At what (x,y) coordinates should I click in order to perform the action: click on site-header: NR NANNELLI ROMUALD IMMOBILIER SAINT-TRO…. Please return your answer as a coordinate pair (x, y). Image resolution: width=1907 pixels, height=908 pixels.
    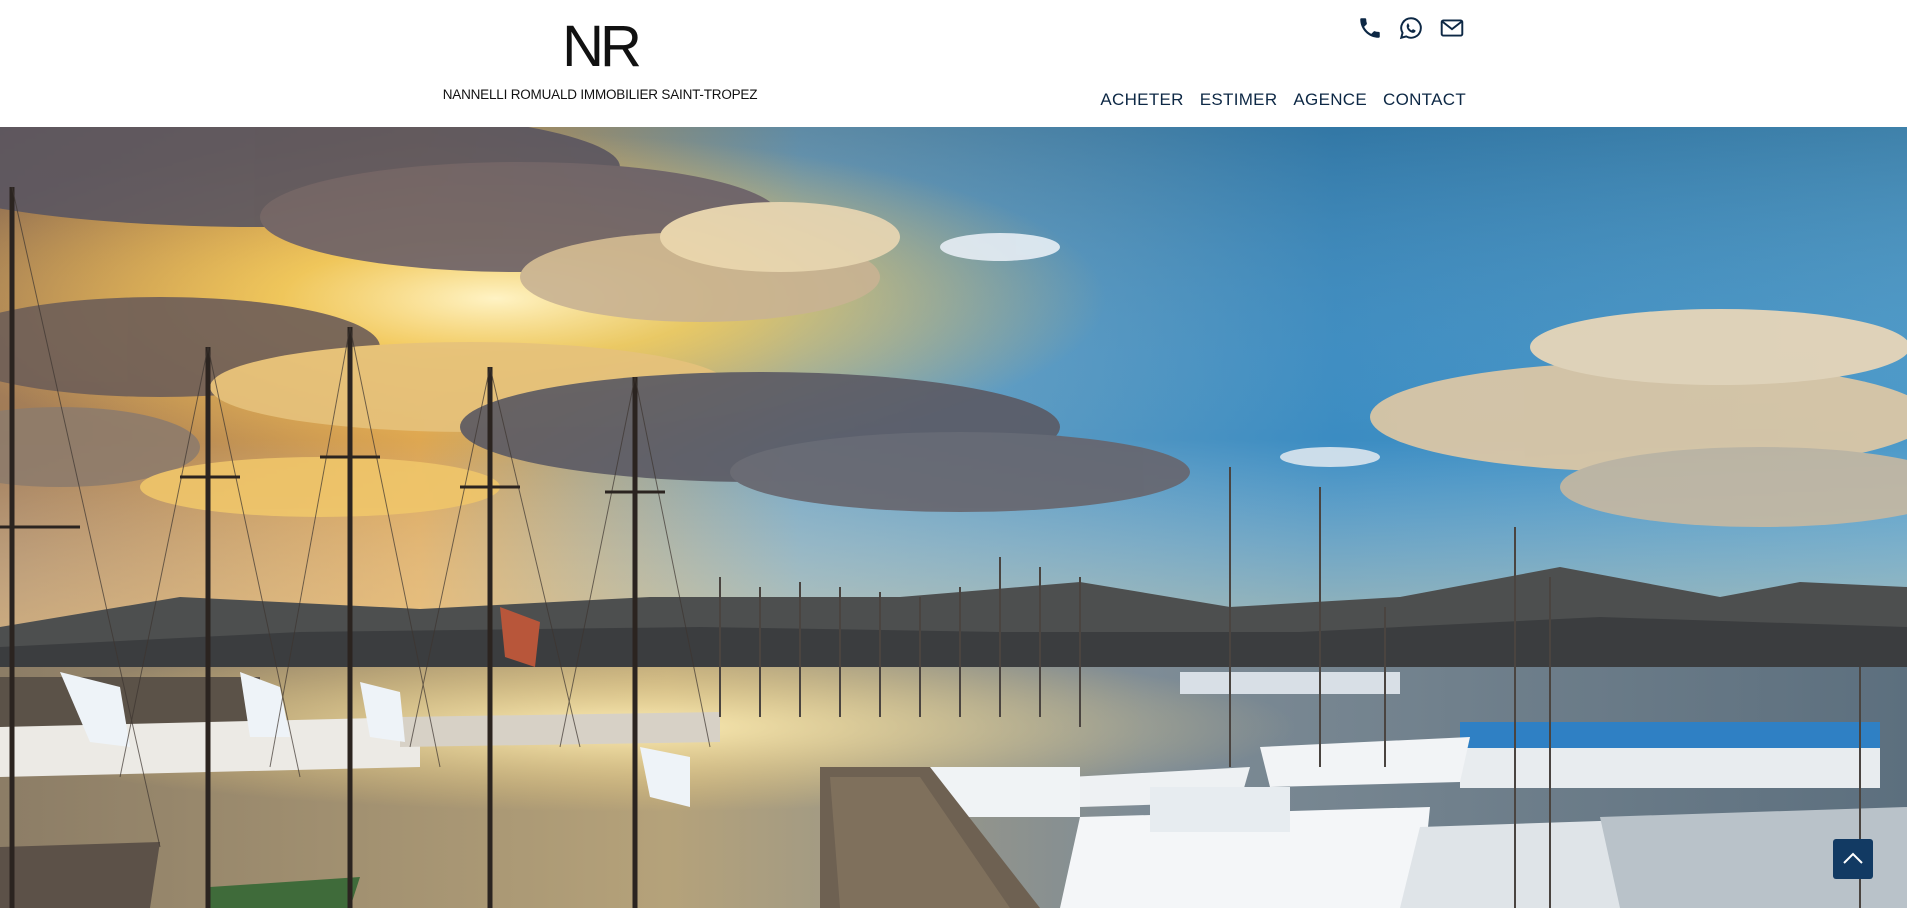
    Looking at the image, I should click on (953, 63).